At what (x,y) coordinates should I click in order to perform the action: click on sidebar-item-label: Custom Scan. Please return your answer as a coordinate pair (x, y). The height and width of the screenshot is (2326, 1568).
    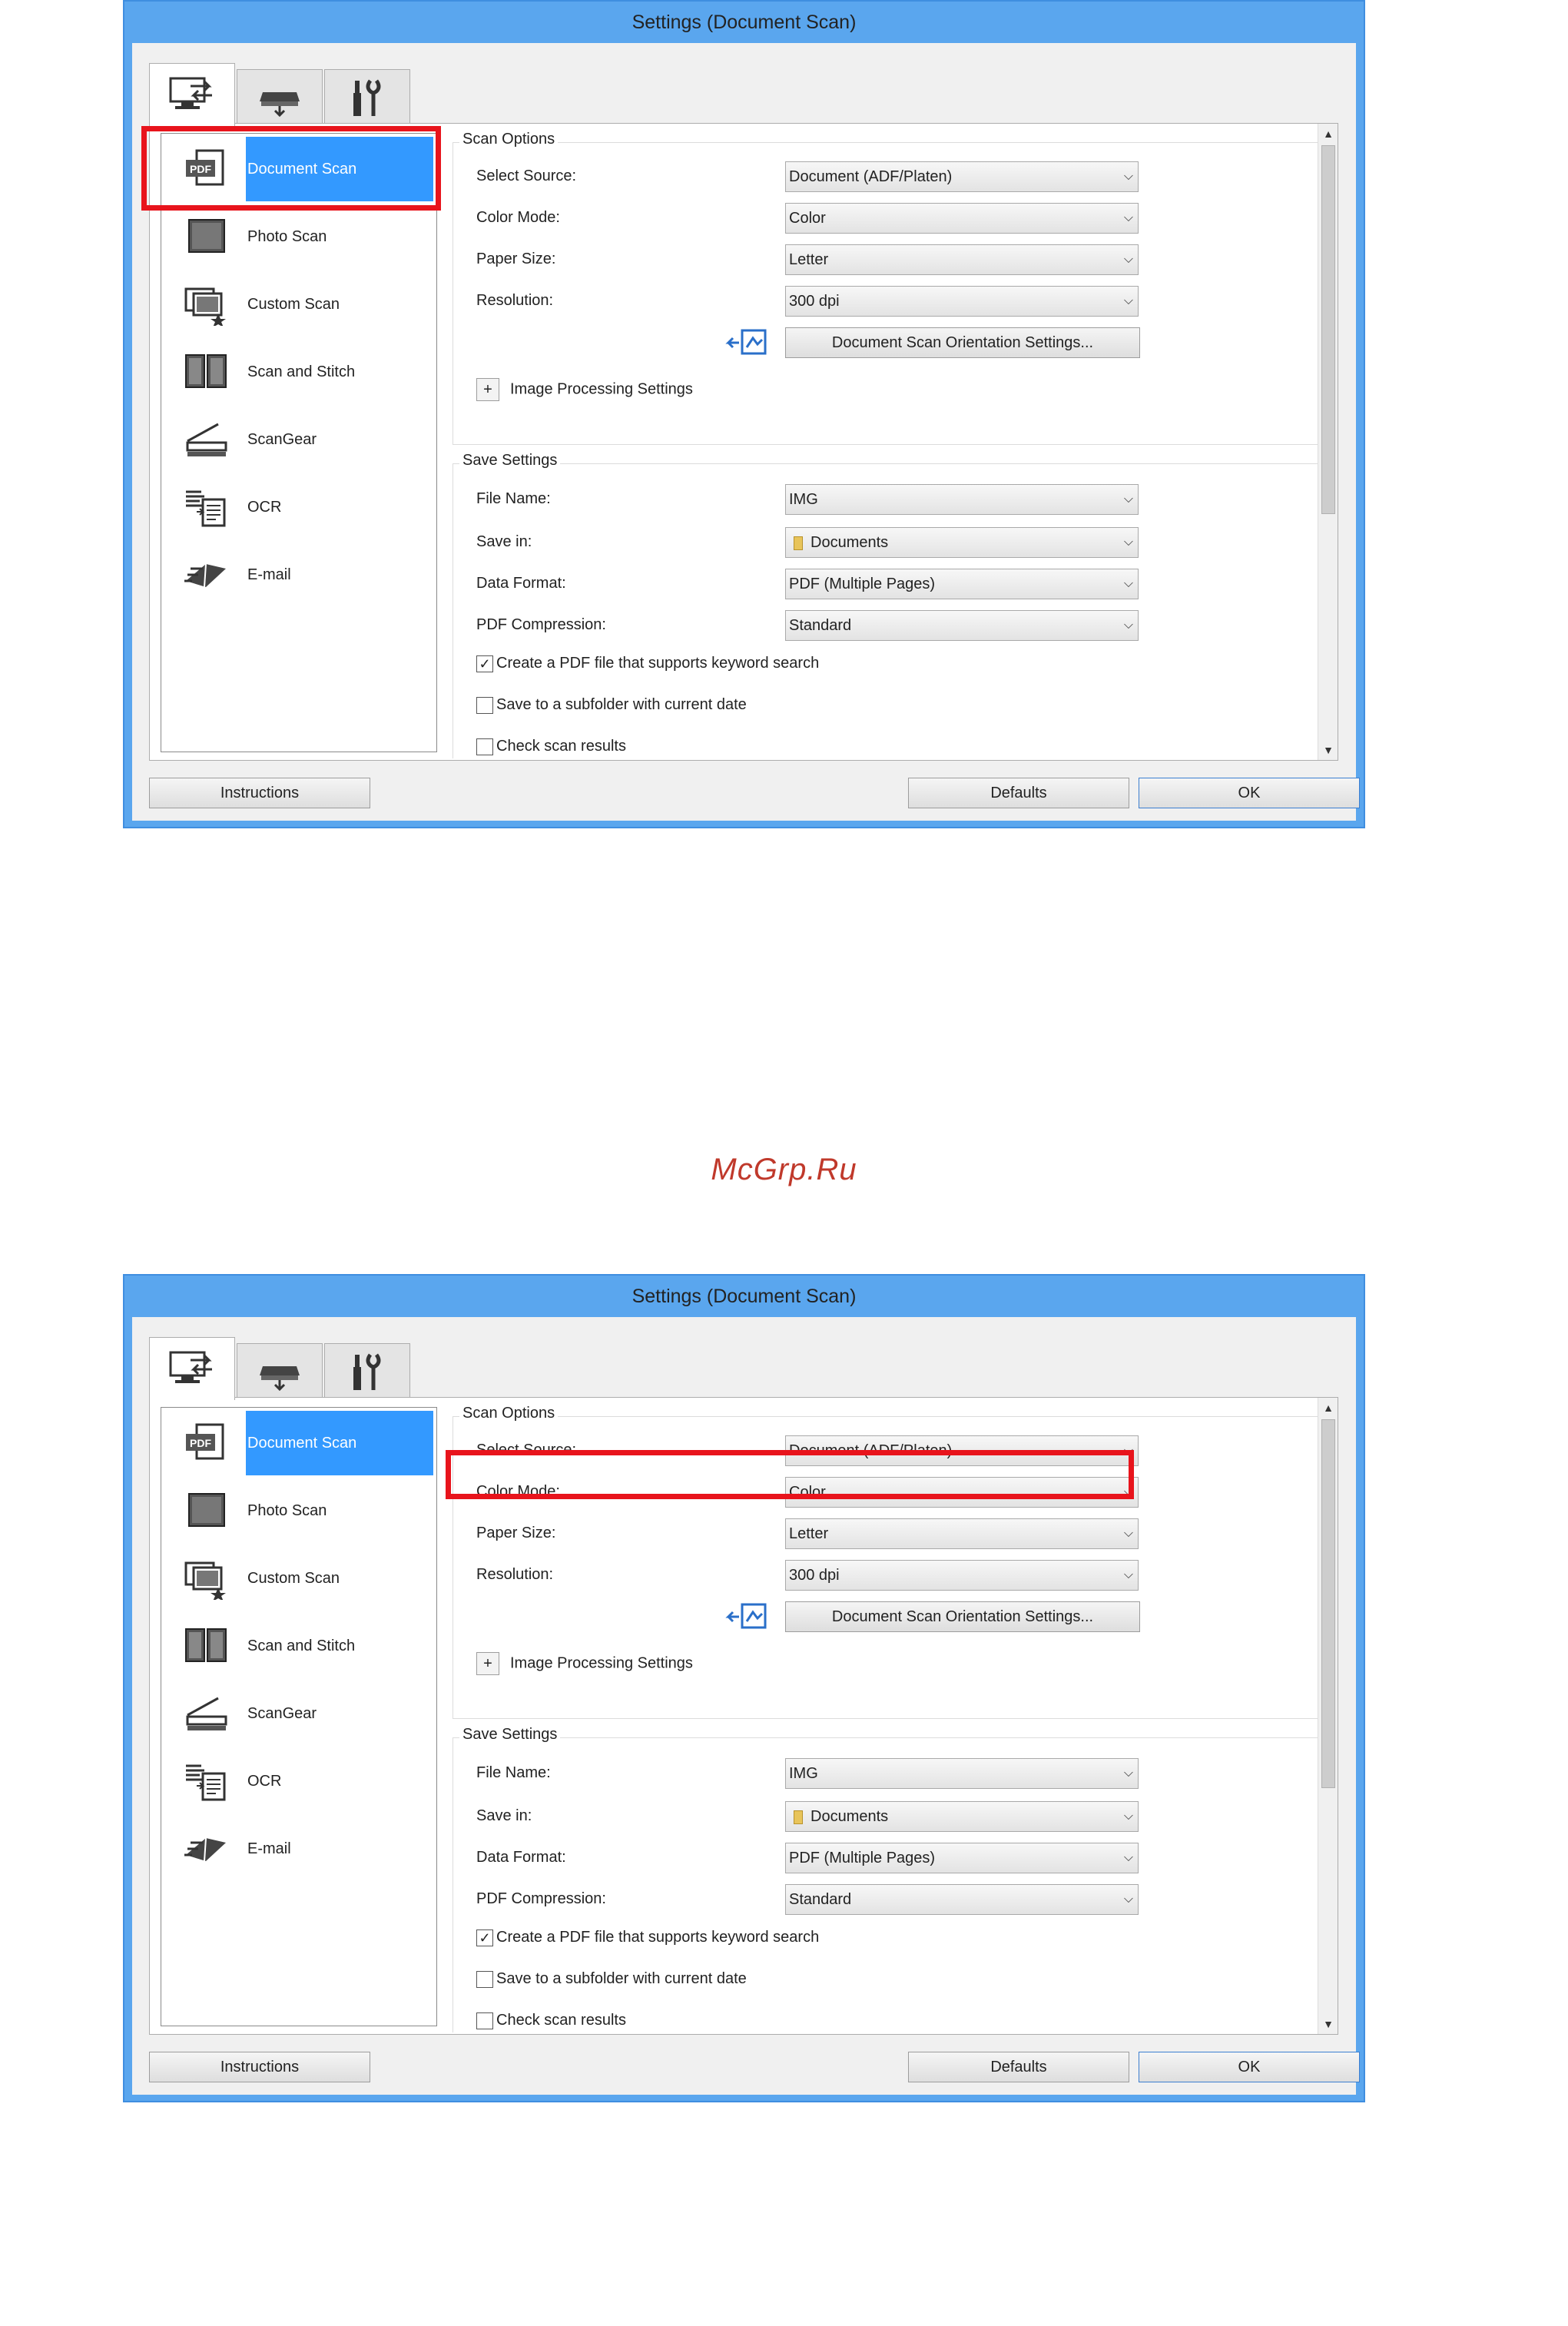
    Looking at the image, I should click on (293, 1578).